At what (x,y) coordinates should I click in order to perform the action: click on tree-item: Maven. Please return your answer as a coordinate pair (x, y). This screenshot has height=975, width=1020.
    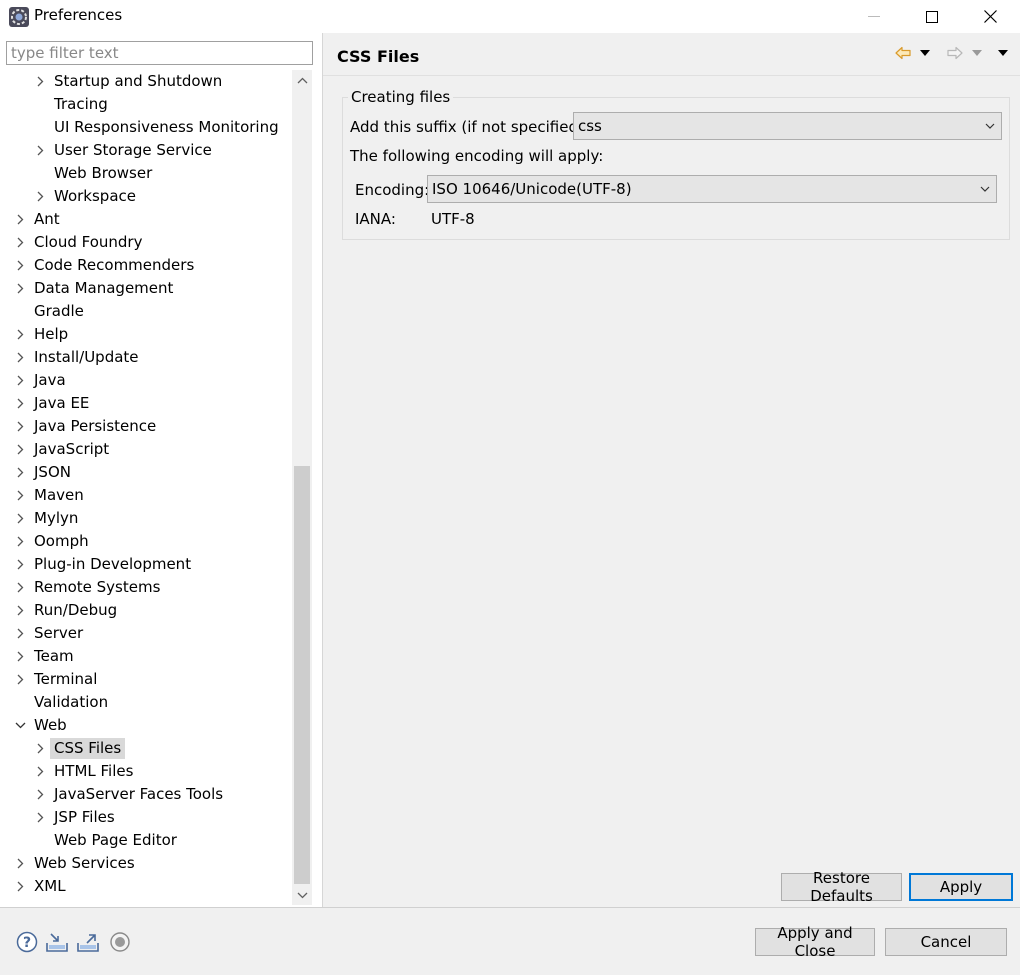
    Looking at the image, I should click on (49, 495).